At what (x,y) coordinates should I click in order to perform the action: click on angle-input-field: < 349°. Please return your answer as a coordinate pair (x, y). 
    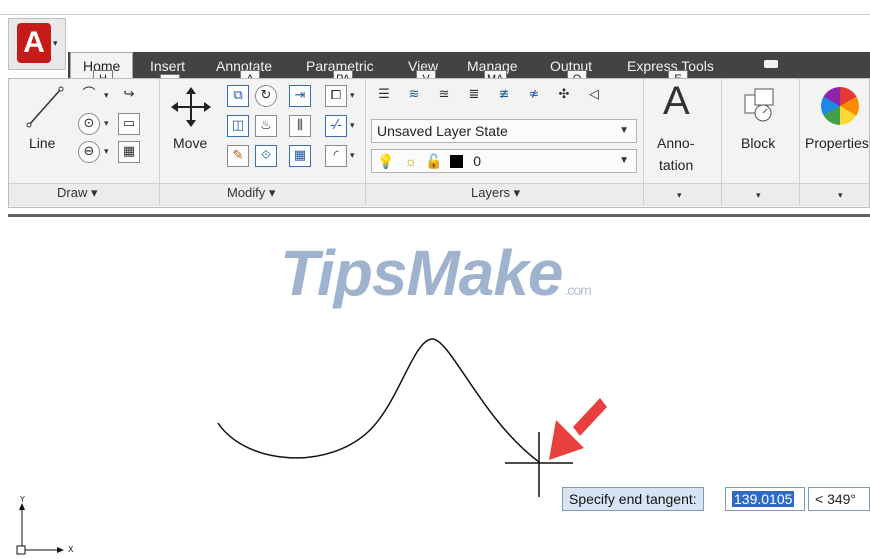
    Looking at the image, I should click on (839, 499).